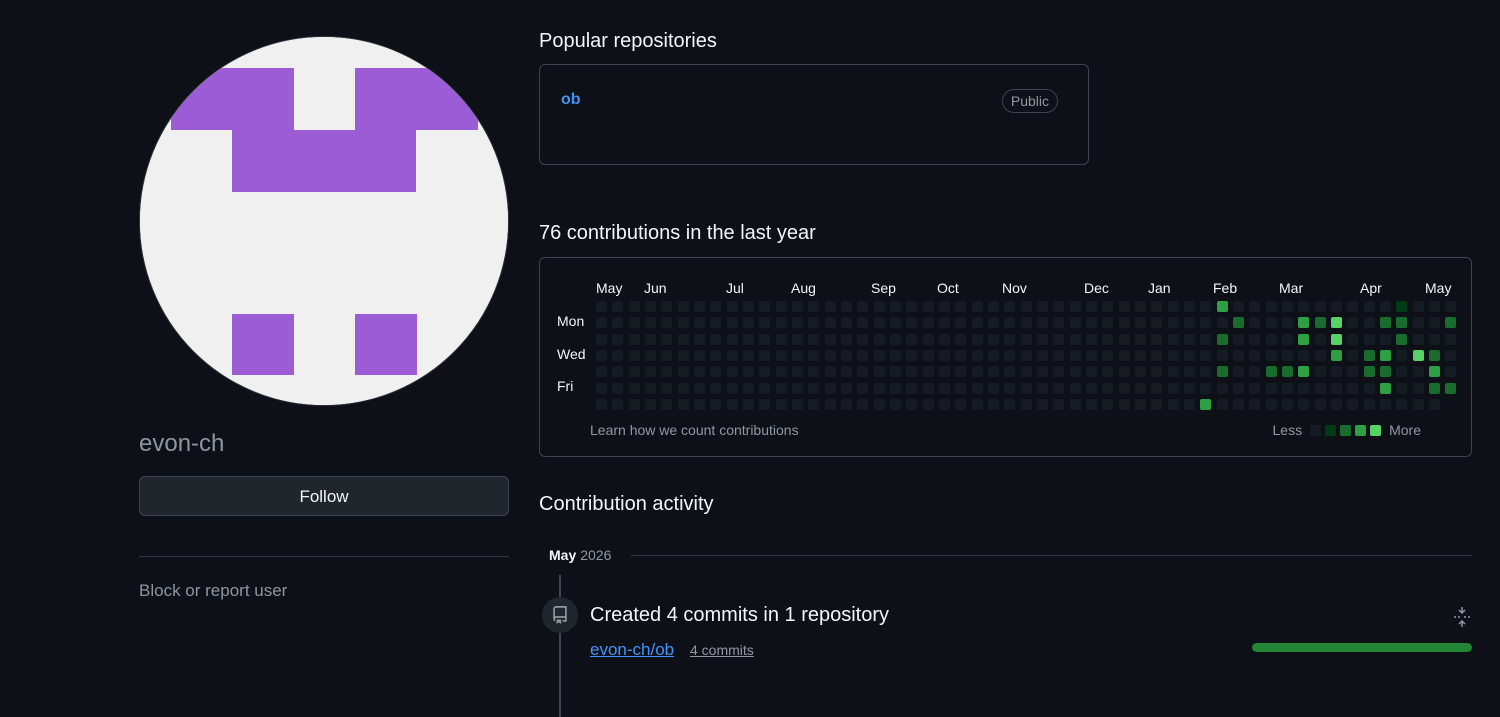 The height and width of the screenshot is (717, 1500). Describe the element at coordinates (213, 591) in the screenshot. I see `block-report-link: Block or report user` at that location.